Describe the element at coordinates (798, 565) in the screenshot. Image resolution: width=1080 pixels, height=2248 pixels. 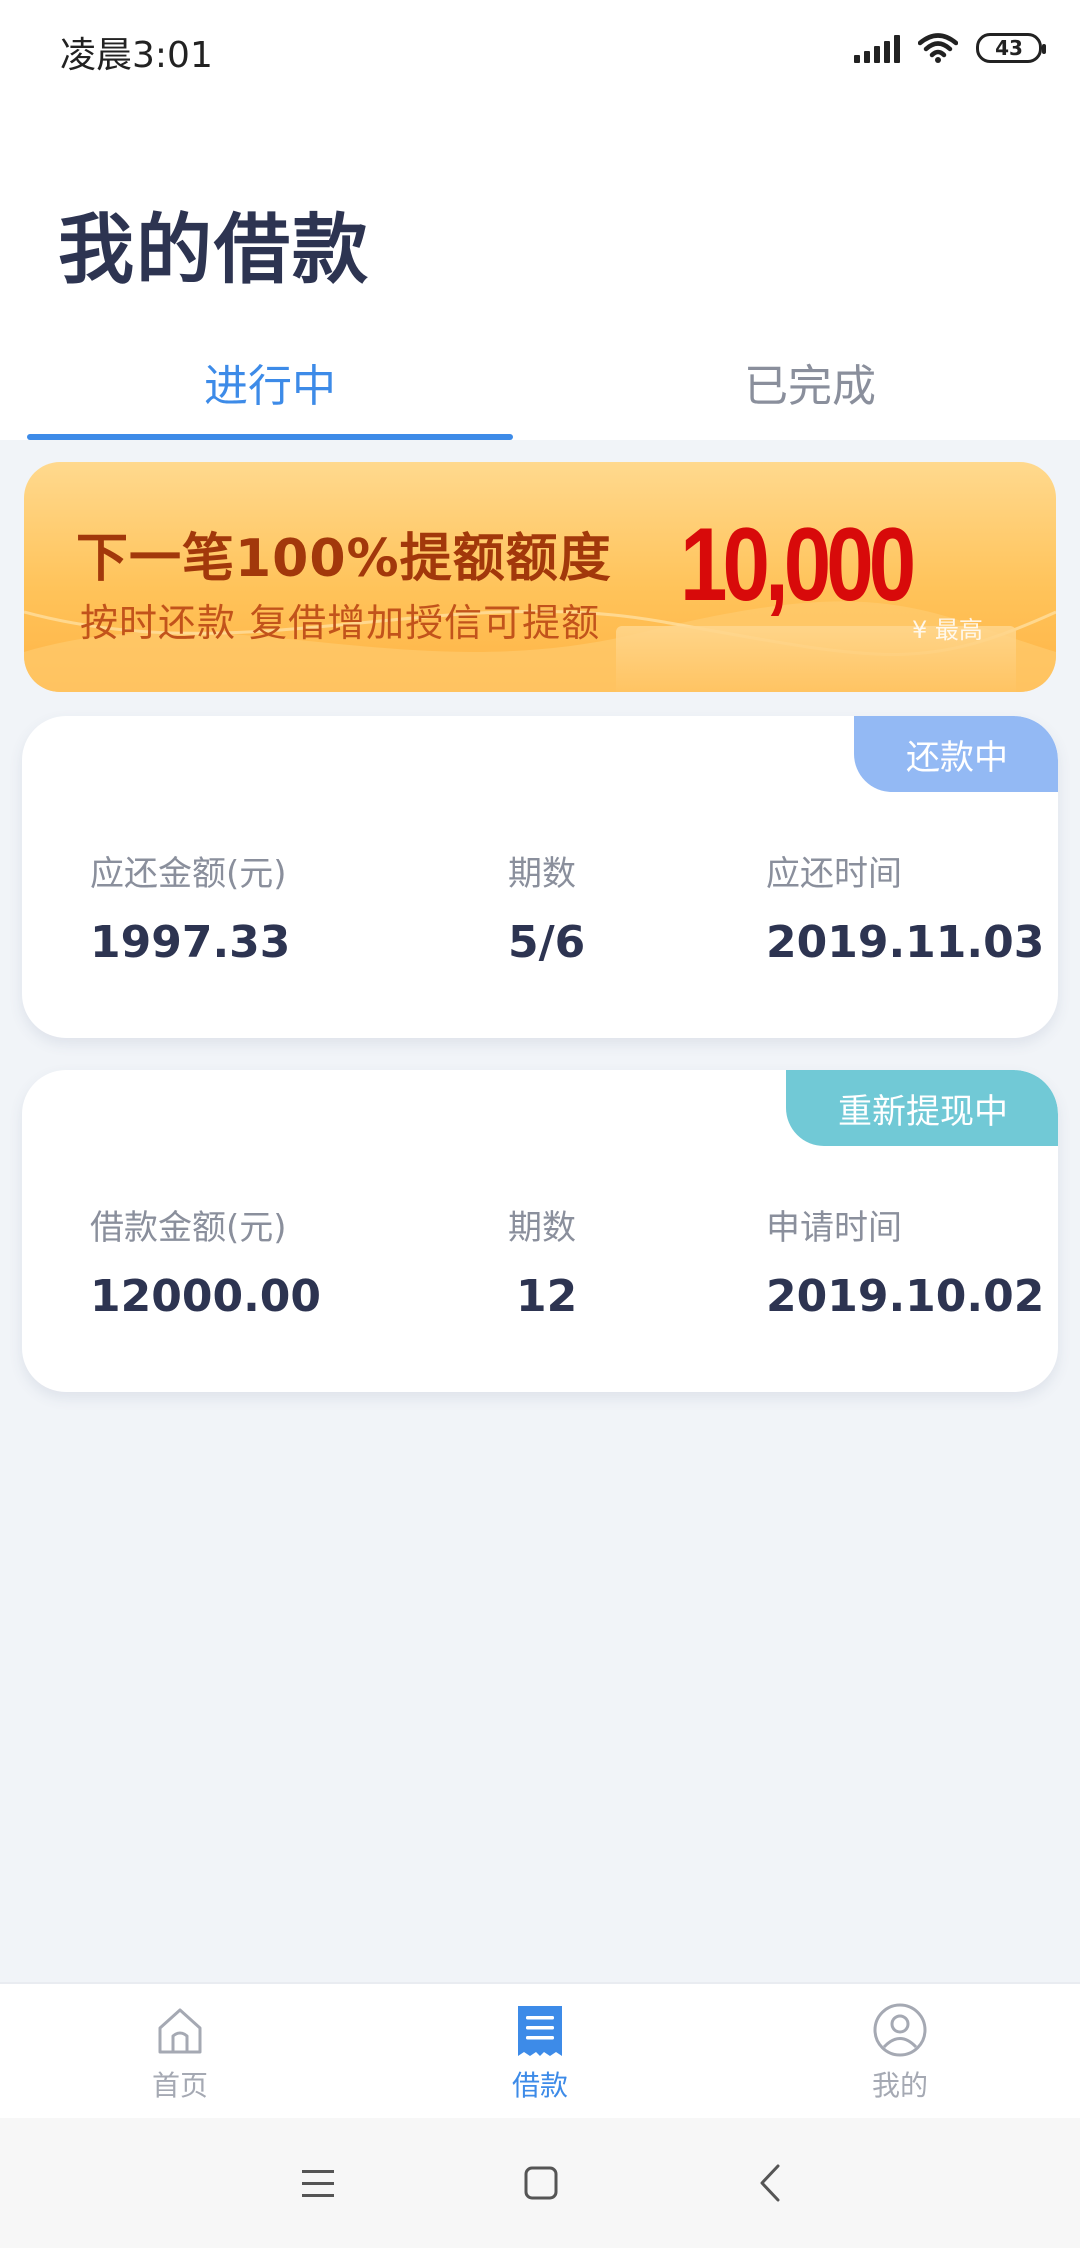
I see `banner-amount: 10,000` at that location.